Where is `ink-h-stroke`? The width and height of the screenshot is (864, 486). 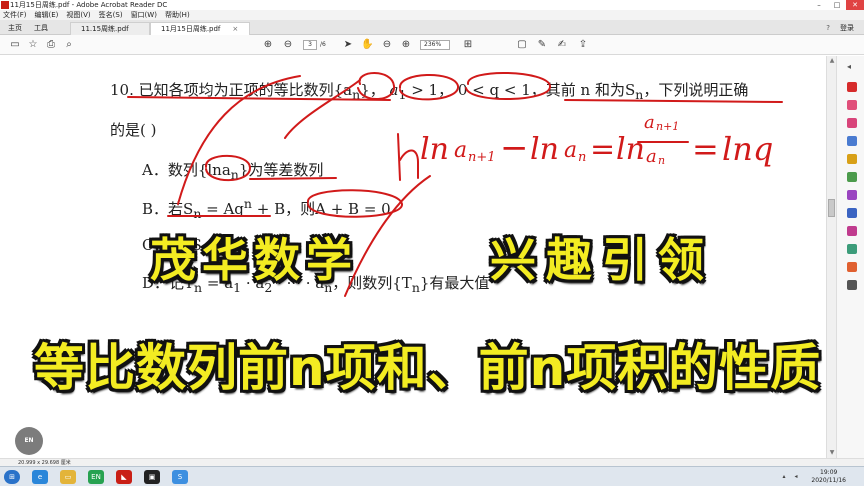
ink-h-stroke is located at coordinates (408, 157).